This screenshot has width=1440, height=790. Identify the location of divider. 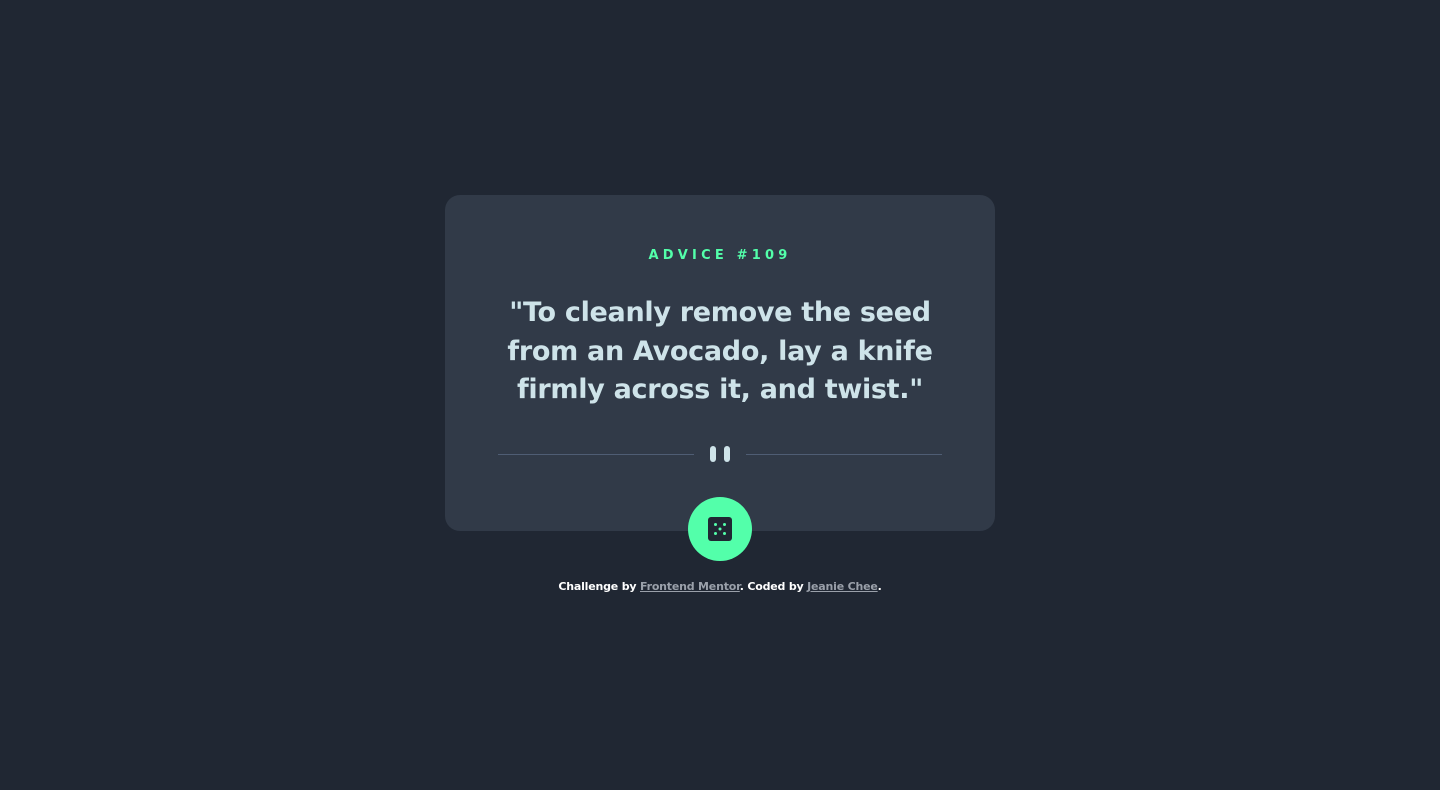
(720, 455).